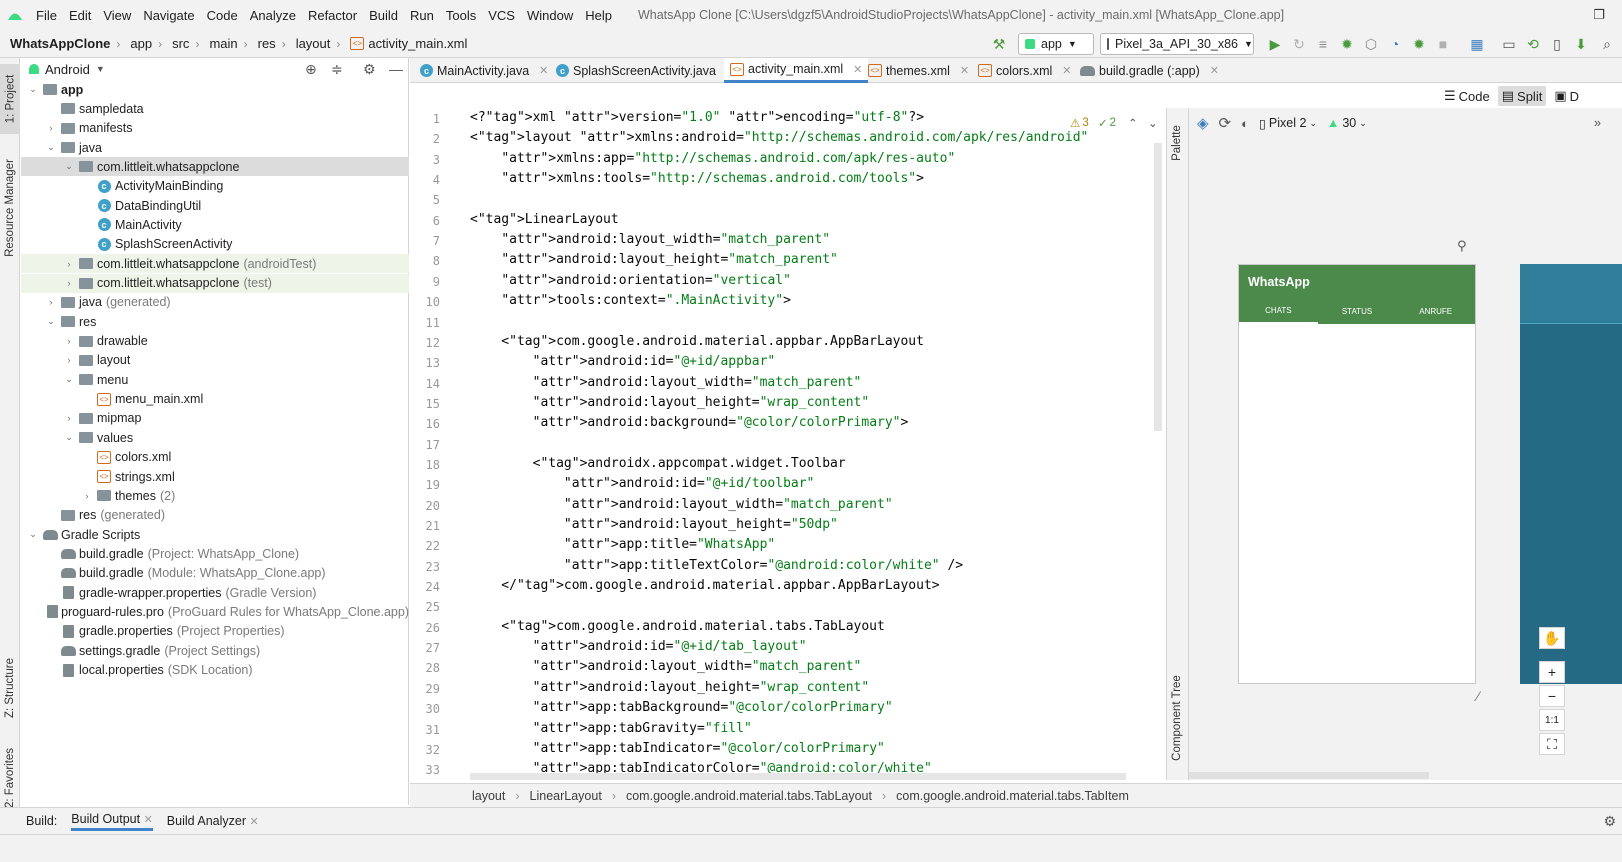 The image size is (1622, 862). Describe the element at coordinates (1309, 775) in the screenshot. I see `design-horizontal-scrollbar` at that location.